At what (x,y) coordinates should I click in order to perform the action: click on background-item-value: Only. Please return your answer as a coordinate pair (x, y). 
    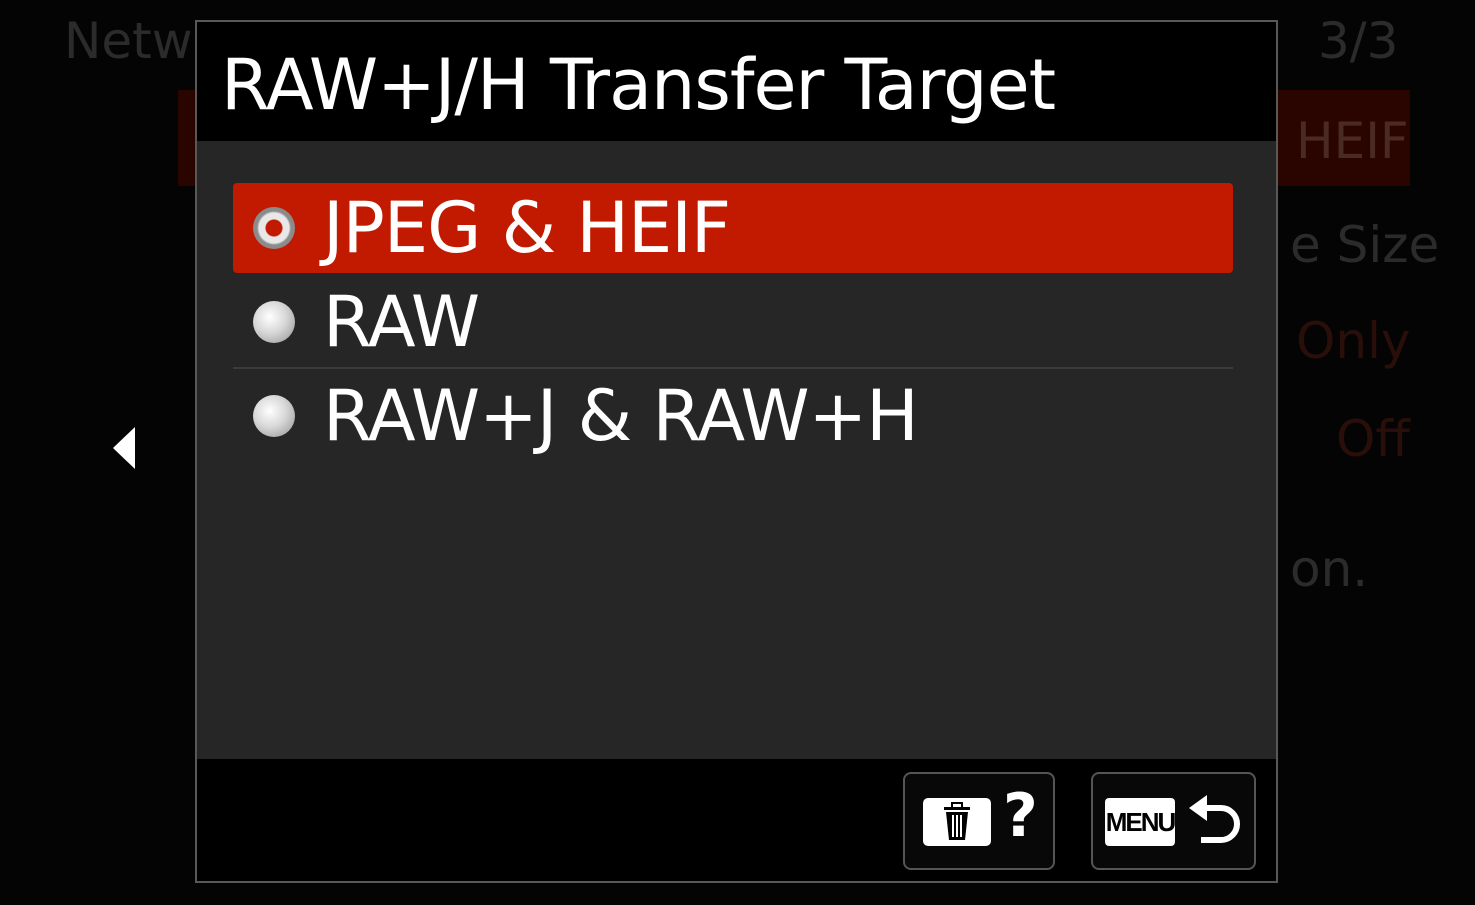
    Looking at the image, I should click on (1353, 341).